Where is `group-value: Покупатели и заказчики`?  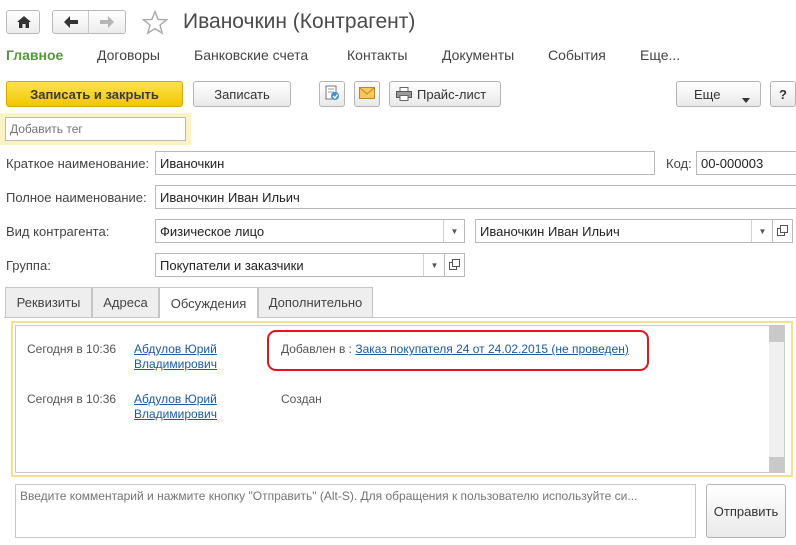
group-value: Покупатели и заказчики is located at coordinates (232, 265).